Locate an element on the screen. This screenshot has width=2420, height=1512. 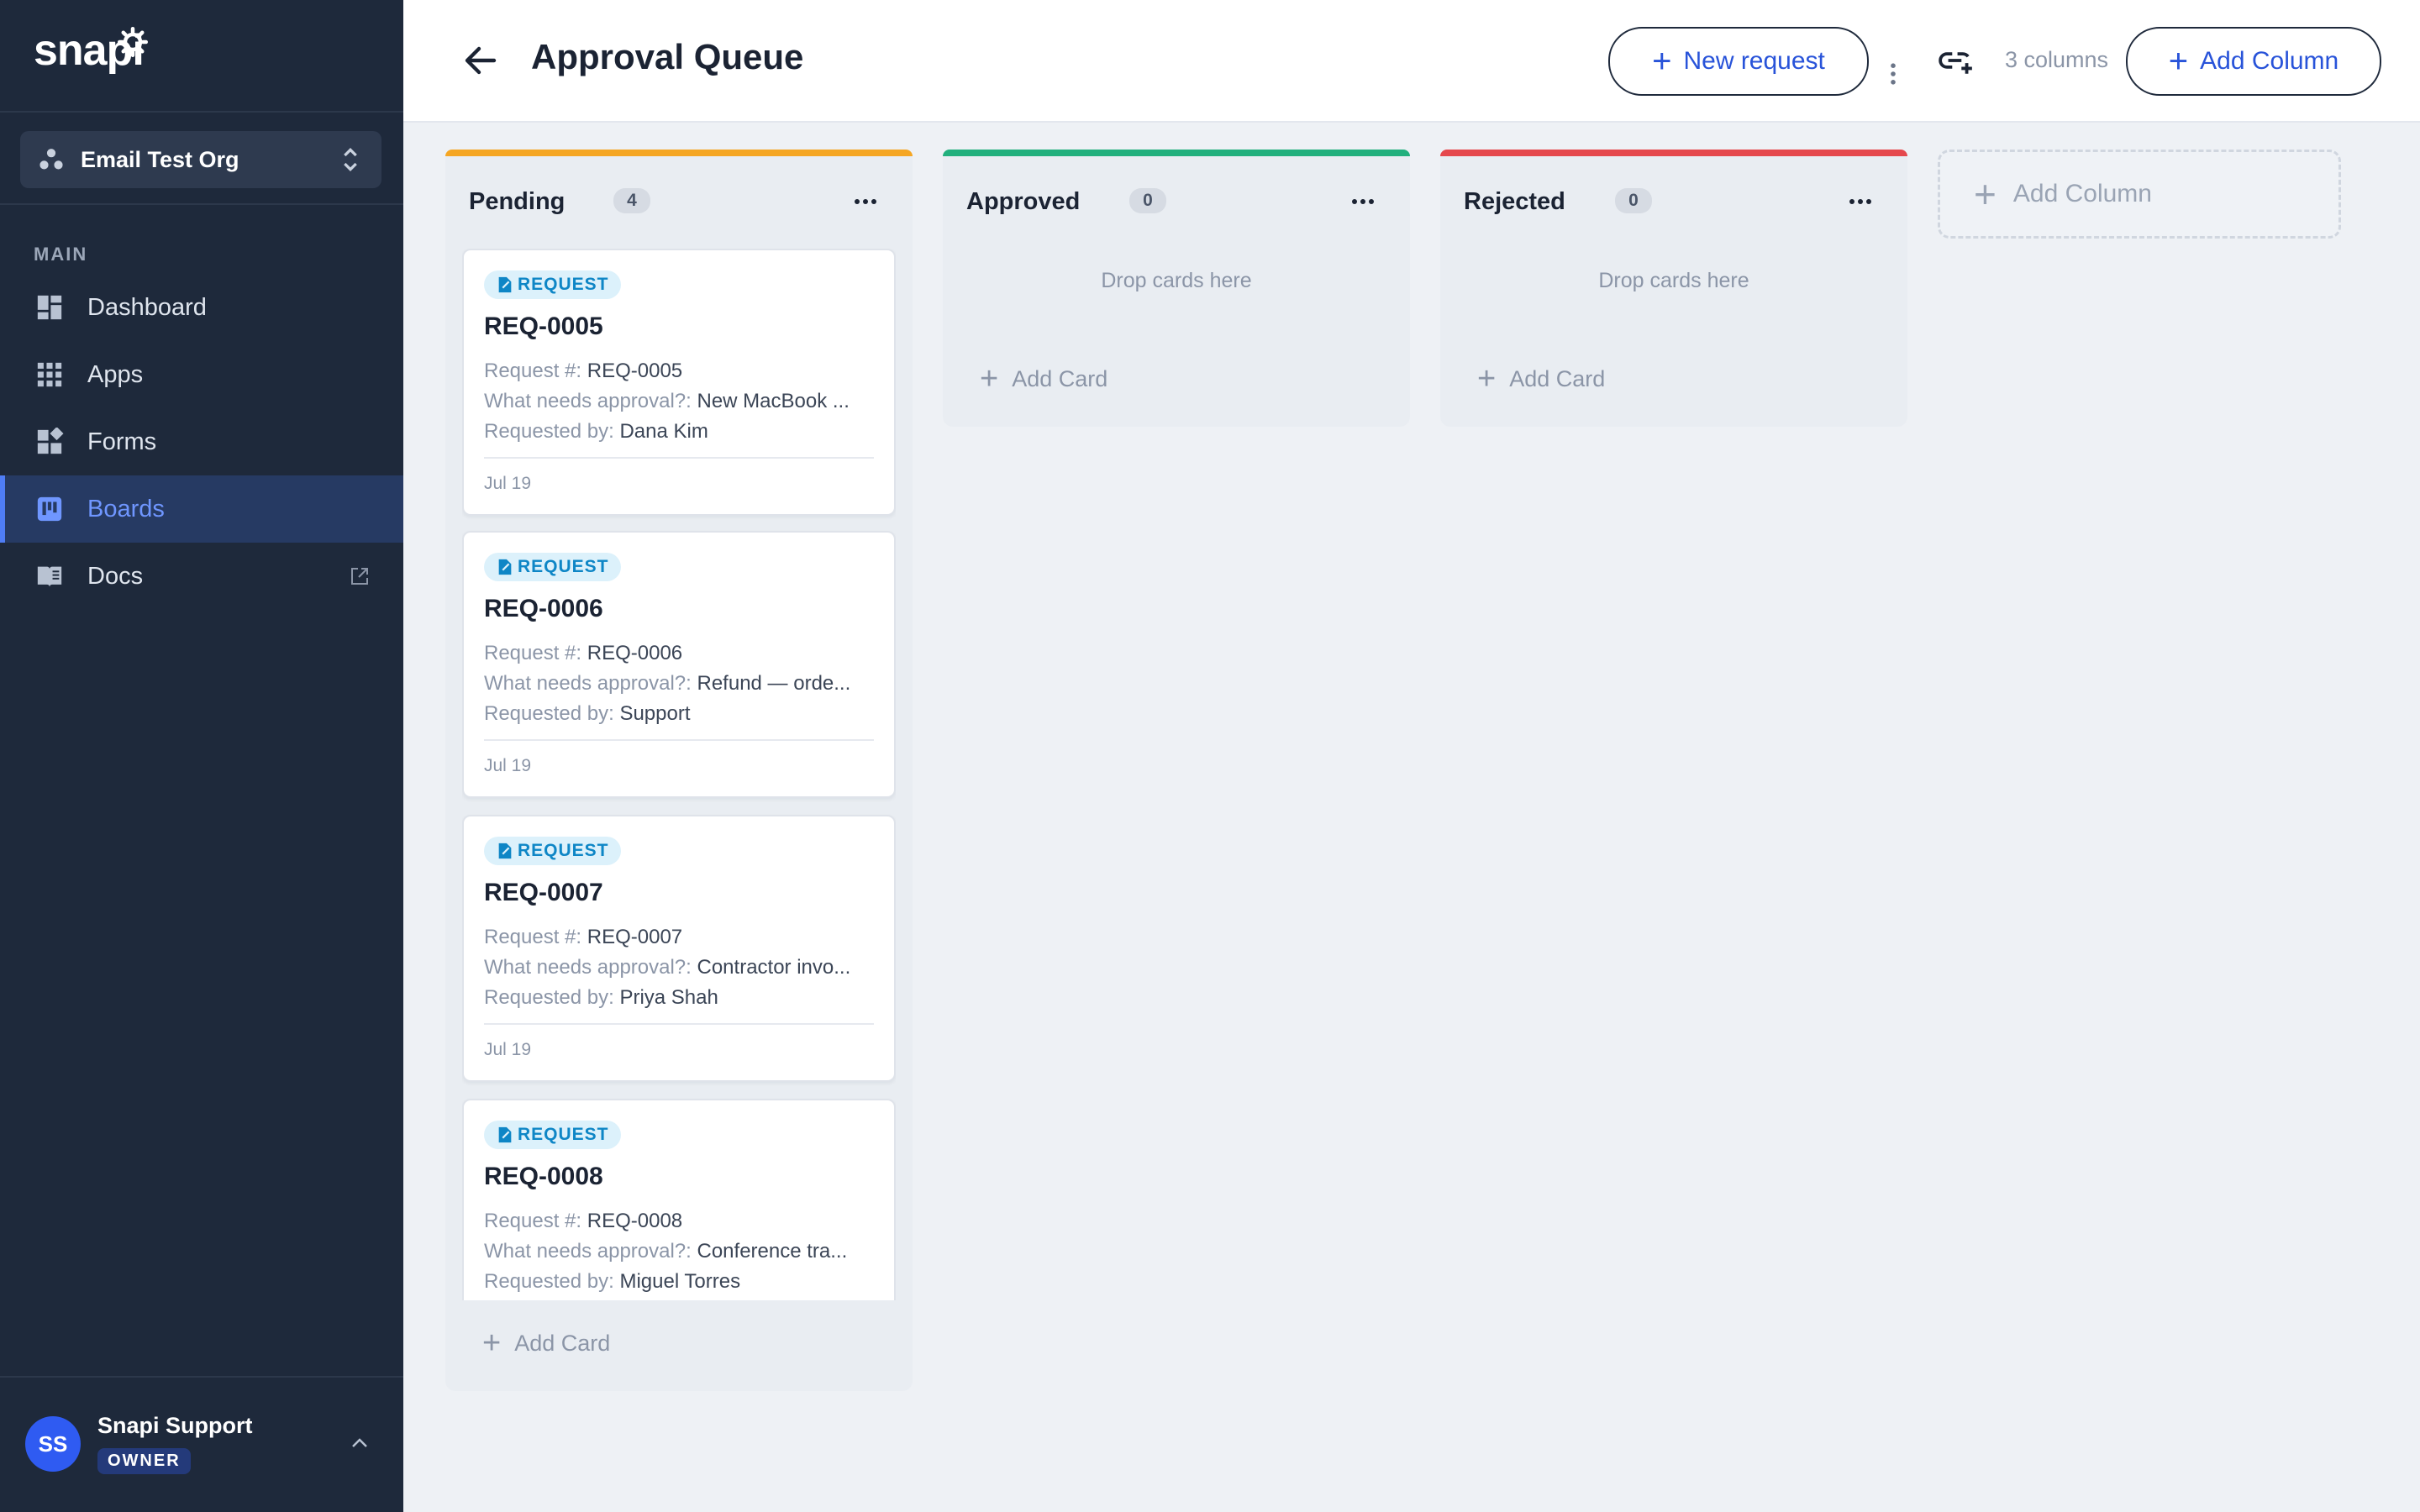
sidebar-item-docs: Docs is located at coordinates (202, 576).